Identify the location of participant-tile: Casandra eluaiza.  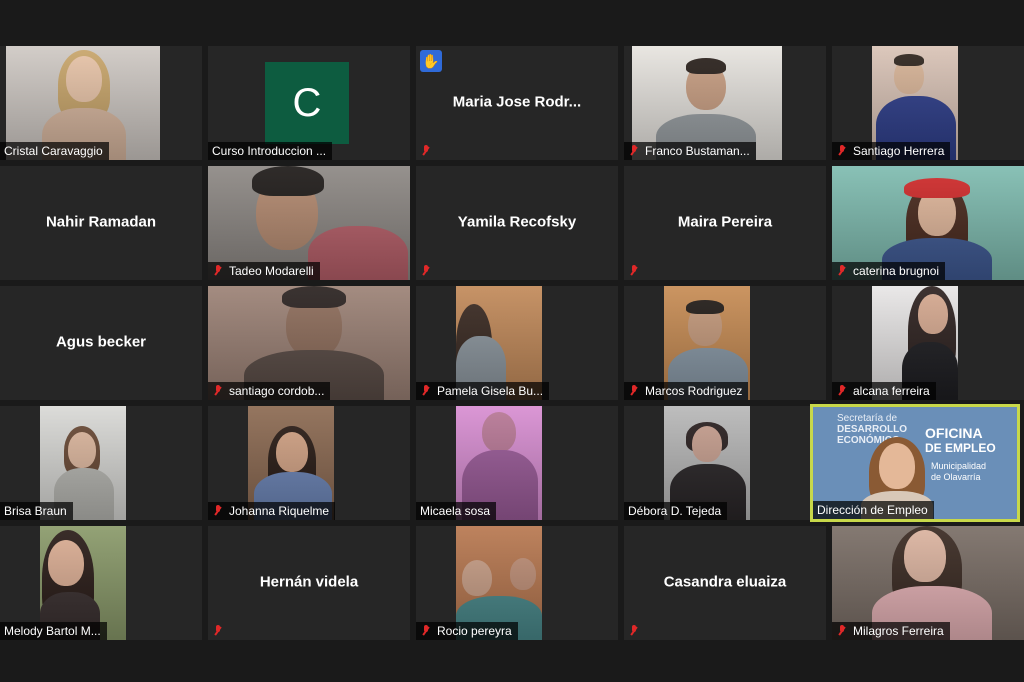
(725, 583).